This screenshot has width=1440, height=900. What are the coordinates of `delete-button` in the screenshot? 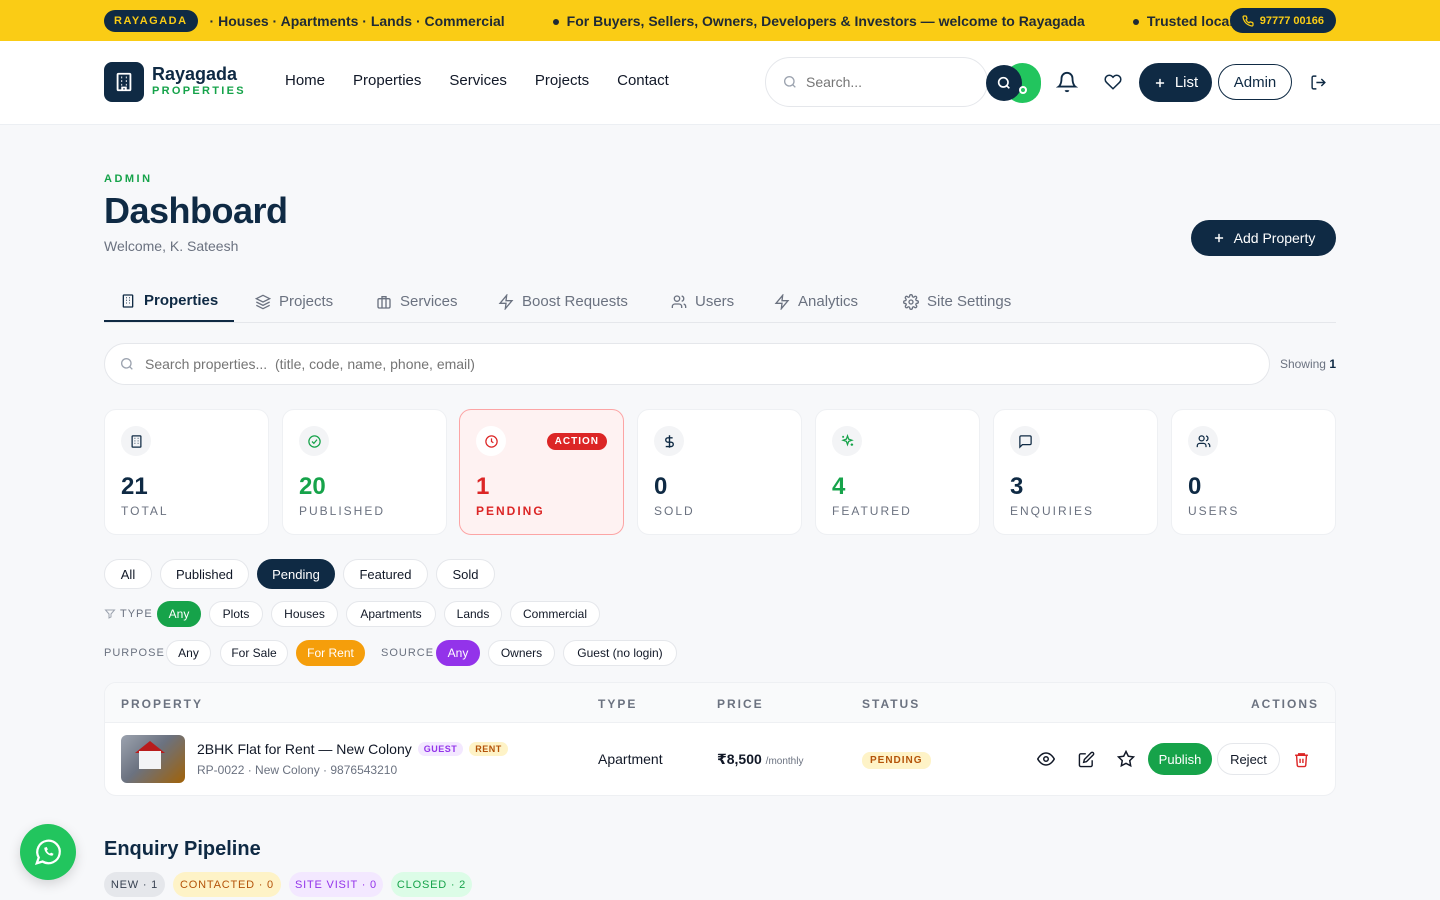 It's located at (1301, 759).